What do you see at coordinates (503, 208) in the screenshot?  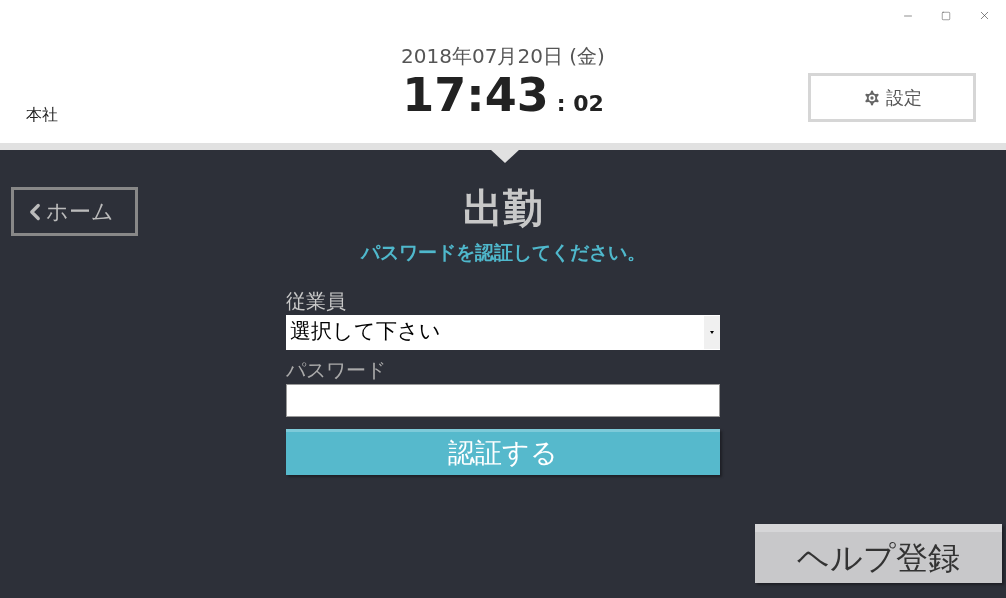 I see `screen-title: 出勤` at bounding box center [503, 208].